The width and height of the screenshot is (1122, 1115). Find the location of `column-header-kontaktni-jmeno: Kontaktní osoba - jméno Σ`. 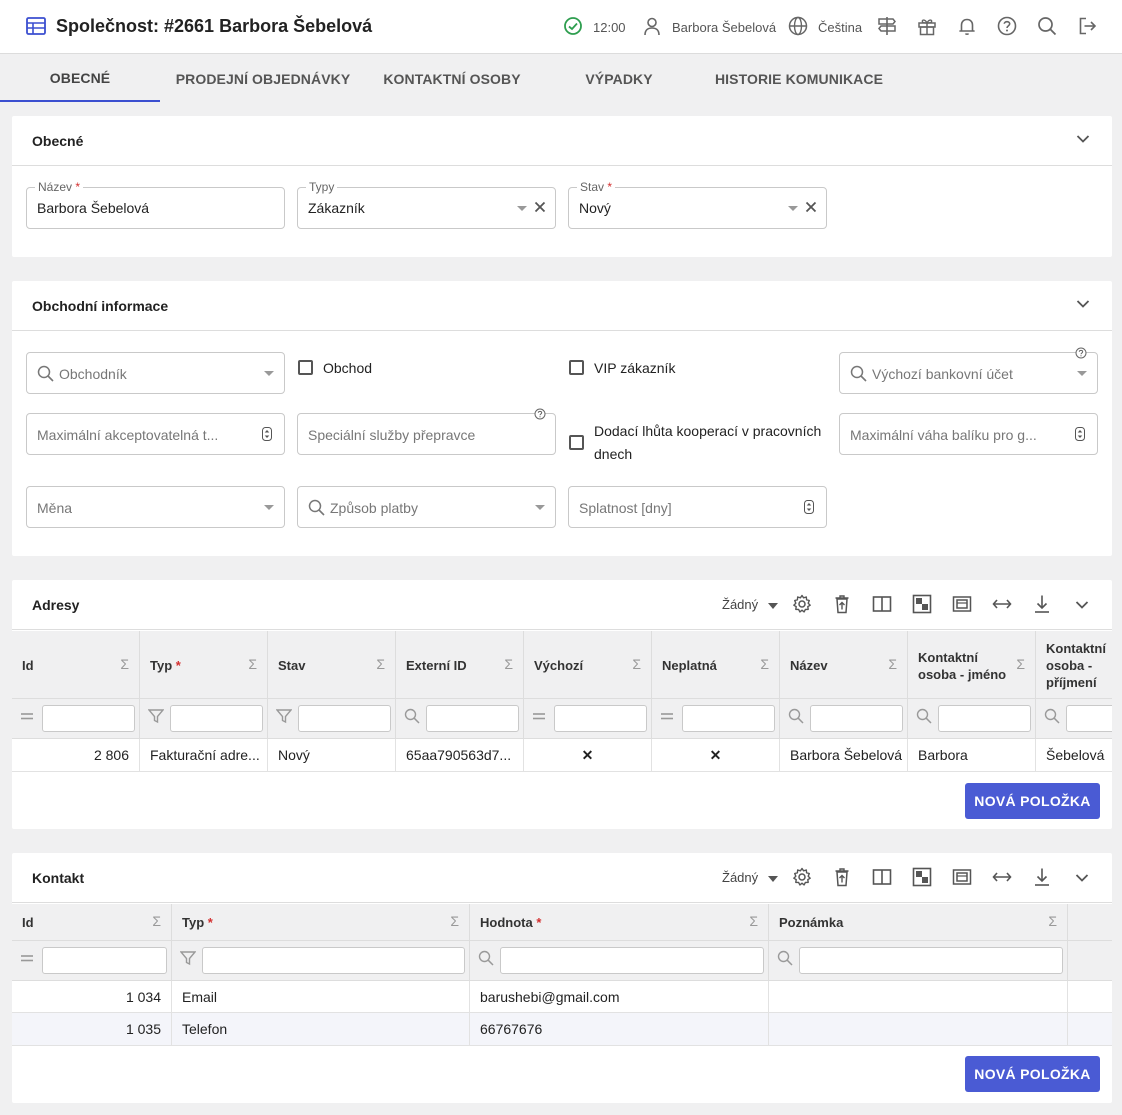

column-header-kontaktni-jmeno: Kontaktní osoba - jméno Σ is located at coordinates (972, 664).